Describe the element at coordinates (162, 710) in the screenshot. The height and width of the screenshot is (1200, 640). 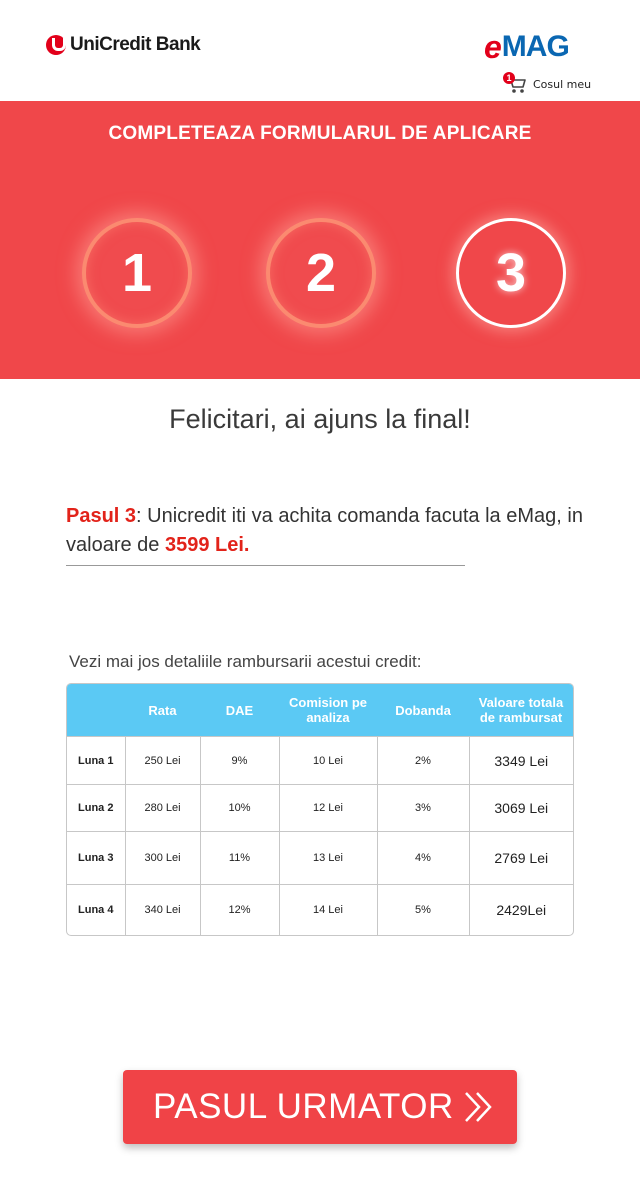
I see `table-header-rata: Rata` at that location.